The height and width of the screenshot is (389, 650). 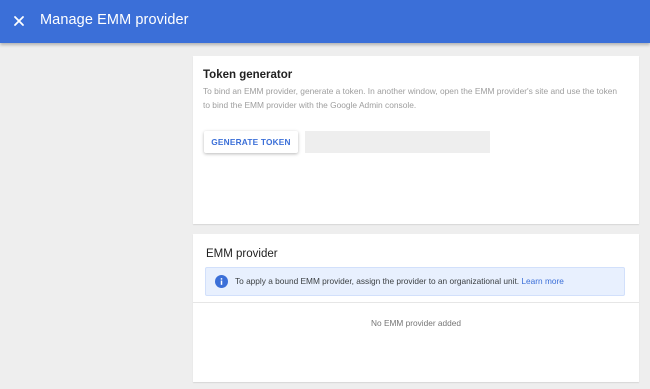 What do you see at coordinates (325, 21) in the screenshot?
I see `top-app-bar: Manage EMM provider` at bounding box center [325, 21].